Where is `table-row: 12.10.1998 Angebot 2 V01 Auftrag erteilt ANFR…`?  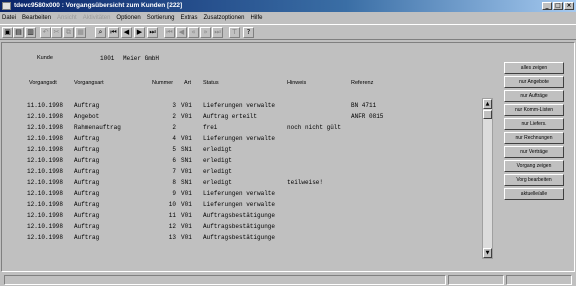 table-row: 12.10.1998 Angebot 2 V01 Auftrag erteilt ANFR… is located at coordinates (240, 116).